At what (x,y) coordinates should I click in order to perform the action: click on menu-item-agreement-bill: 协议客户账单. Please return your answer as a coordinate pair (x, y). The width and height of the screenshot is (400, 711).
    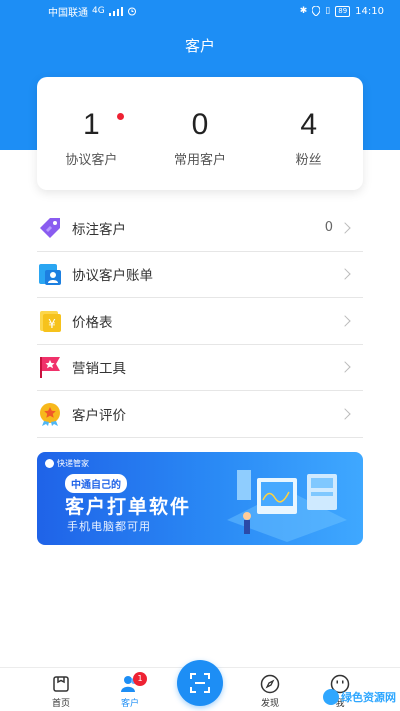
    Looking at the image, I should click on (200, 275).